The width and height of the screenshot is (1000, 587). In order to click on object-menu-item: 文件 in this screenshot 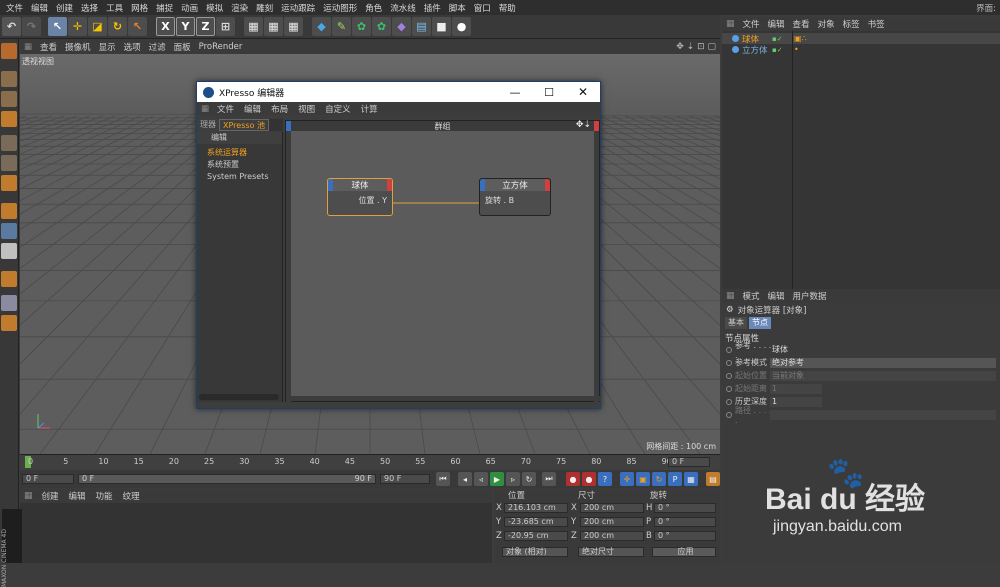, I will do `click(751, 24)`.